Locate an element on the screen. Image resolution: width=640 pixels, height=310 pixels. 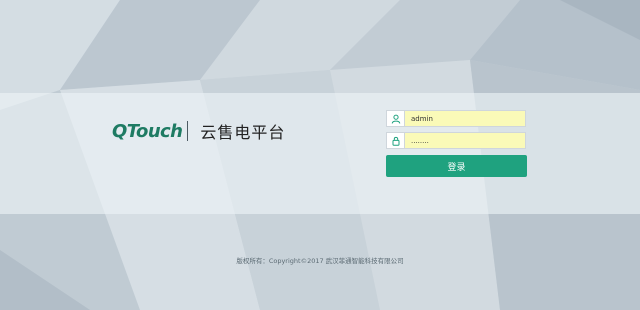
brand: QTouch 云售电平台 is located at coordinates (198, 131).